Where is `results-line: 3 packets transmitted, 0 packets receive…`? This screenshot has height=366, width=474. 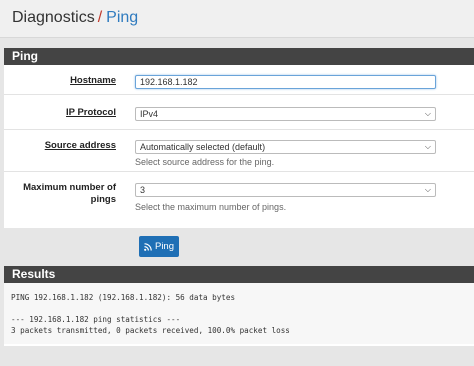
results-line: 3 packets transmitted, 0 packets receive… is located at coordinates (150, 330).